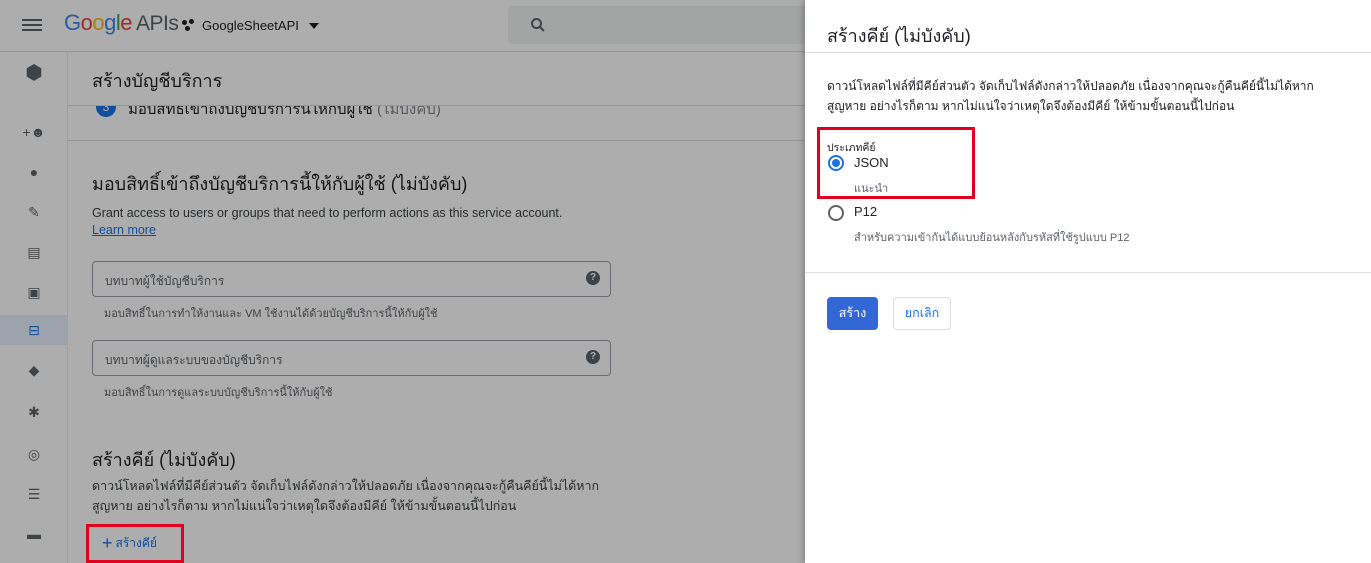  I want to click on highlight-box-json, so click(896, 163).